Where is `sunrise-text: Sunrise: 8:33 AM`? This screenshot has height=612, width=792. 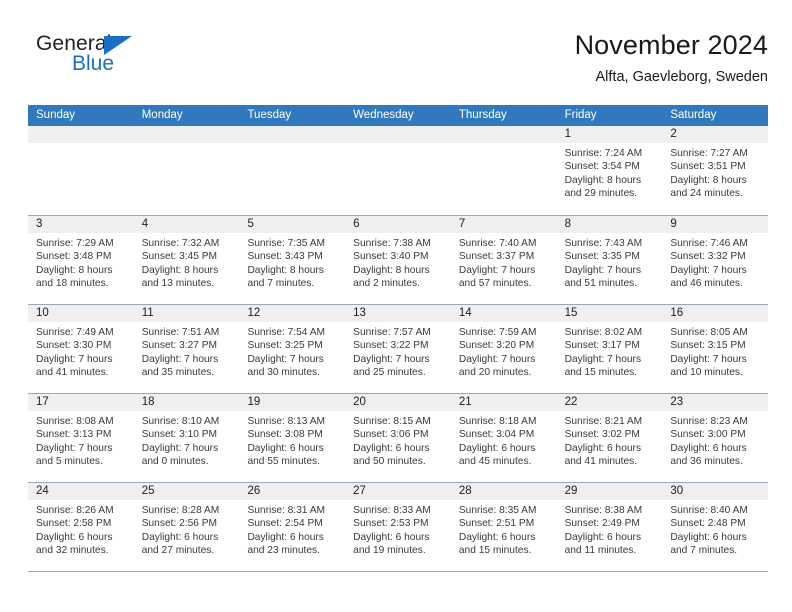
sunrise-text: Sunrise: 8:33 AM is located at coordinates (392, 510).